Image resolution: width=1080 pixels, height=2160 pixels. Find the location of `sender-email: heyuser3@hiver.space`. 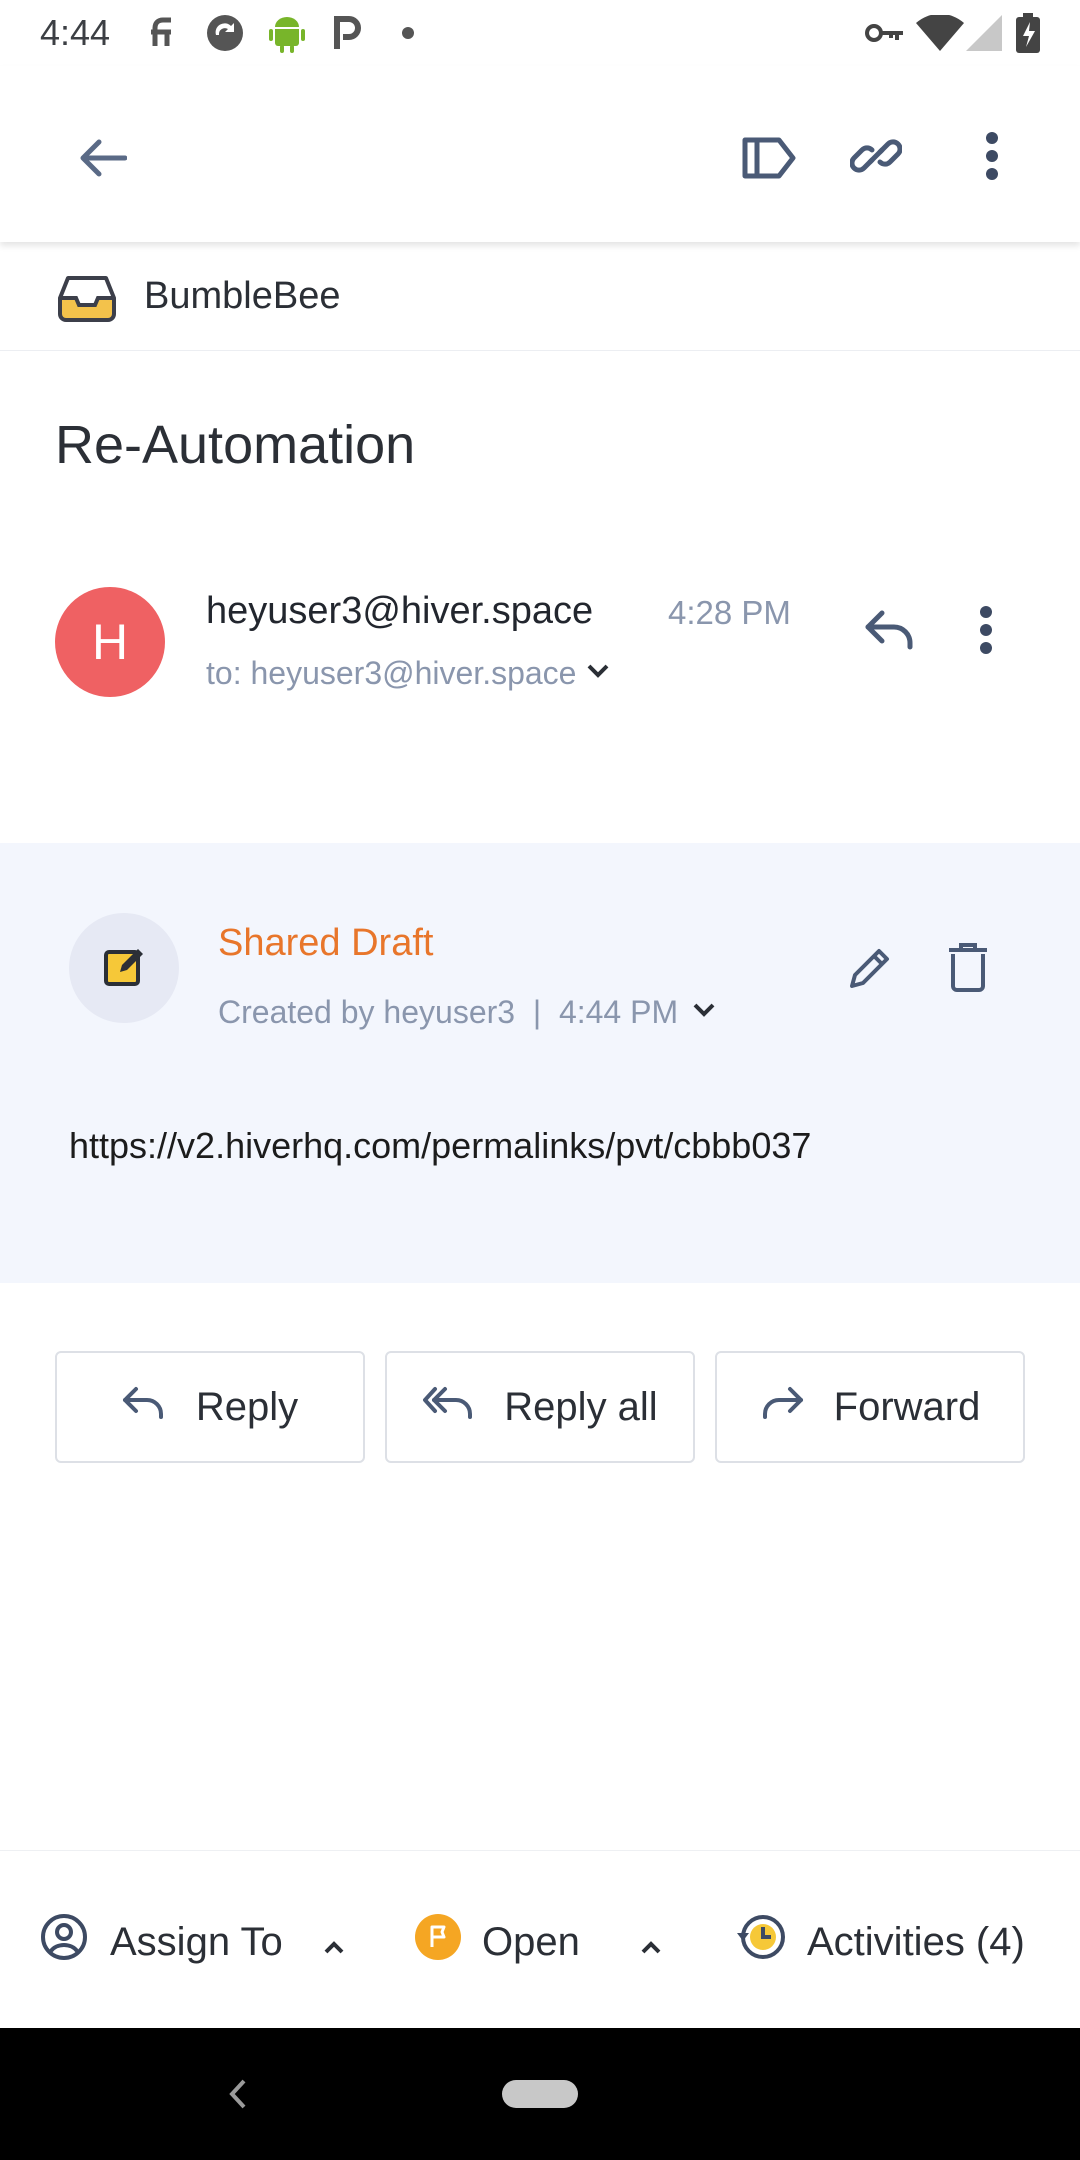

sender-email: heyuser3@hiver.space is located at coordinates (400, 611).